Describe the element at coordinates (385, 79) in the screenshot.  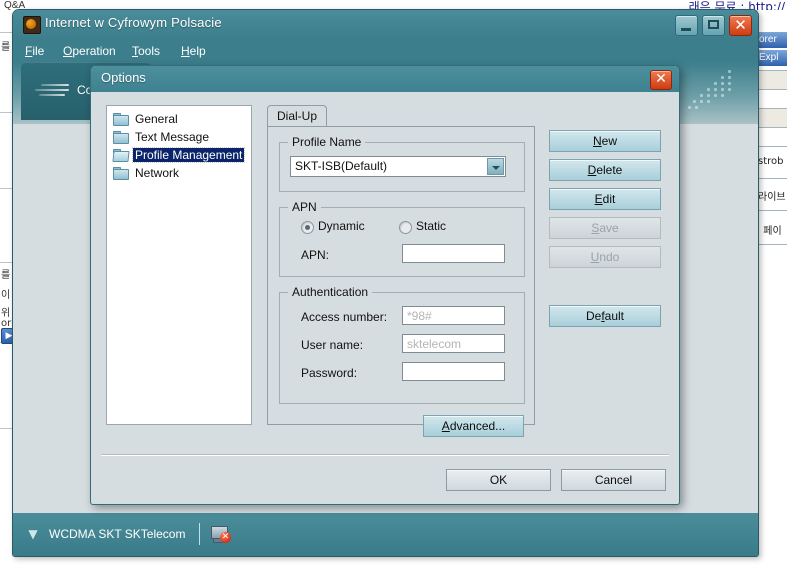
I see `dialog-titlebar: Options ✕` at that location.